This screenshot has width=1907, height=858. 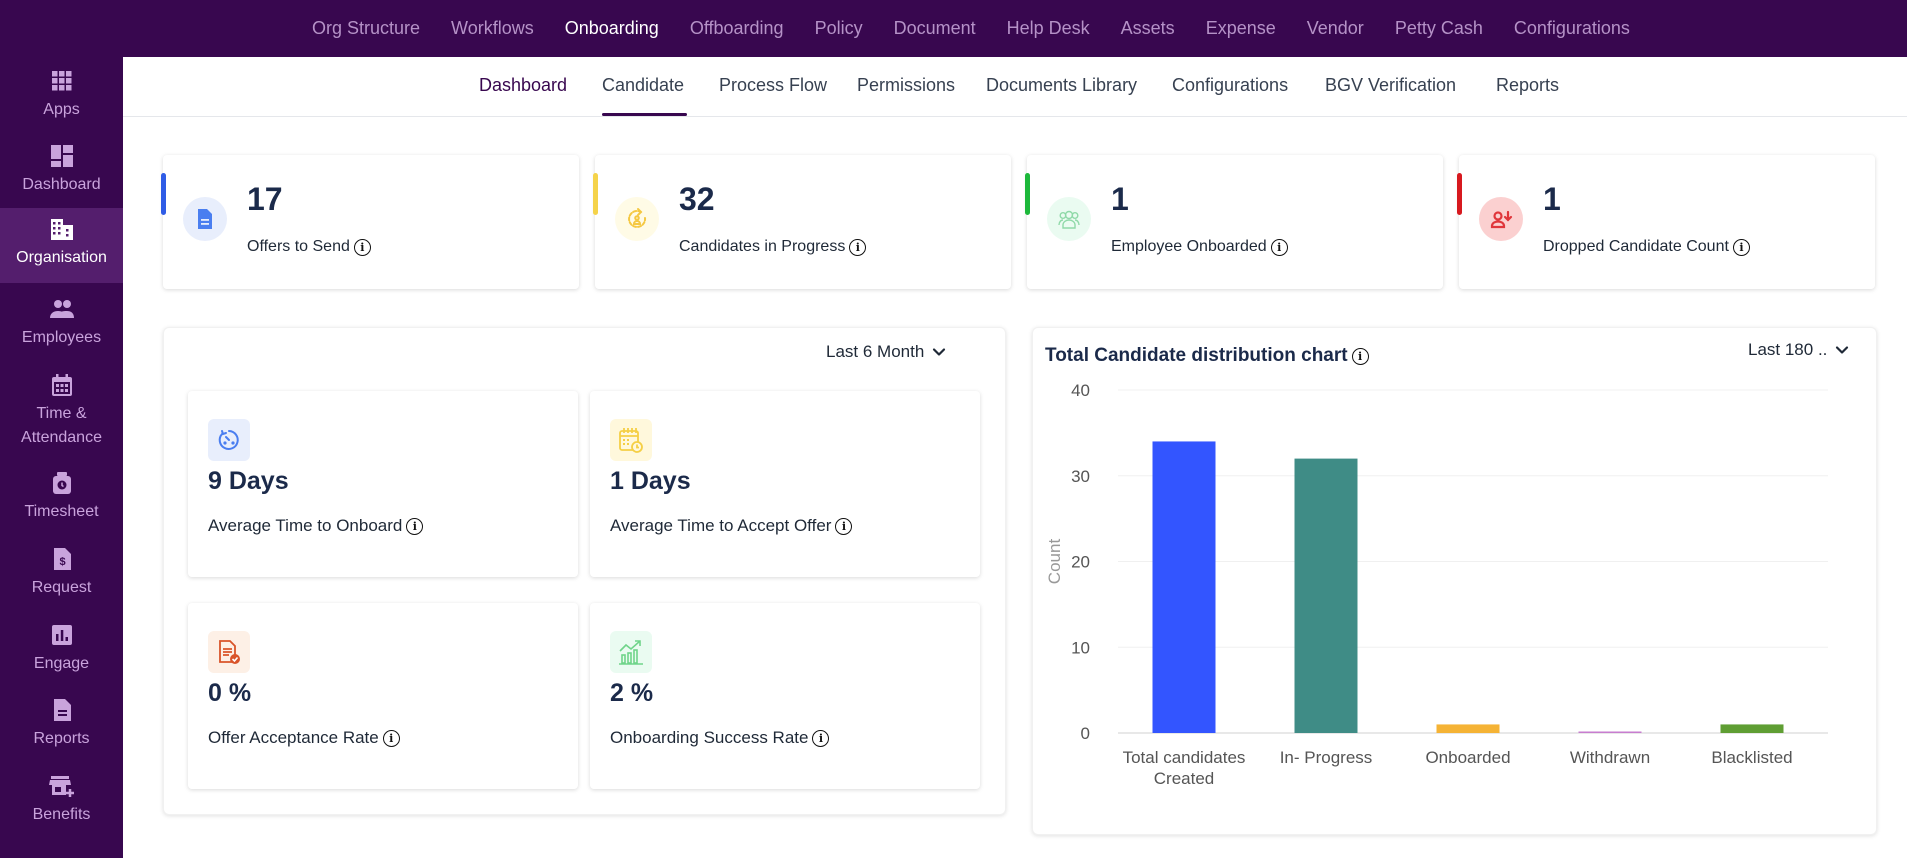 I want to click on metric-label: Onboarding Success Rate i, so click(x=720, y=738).